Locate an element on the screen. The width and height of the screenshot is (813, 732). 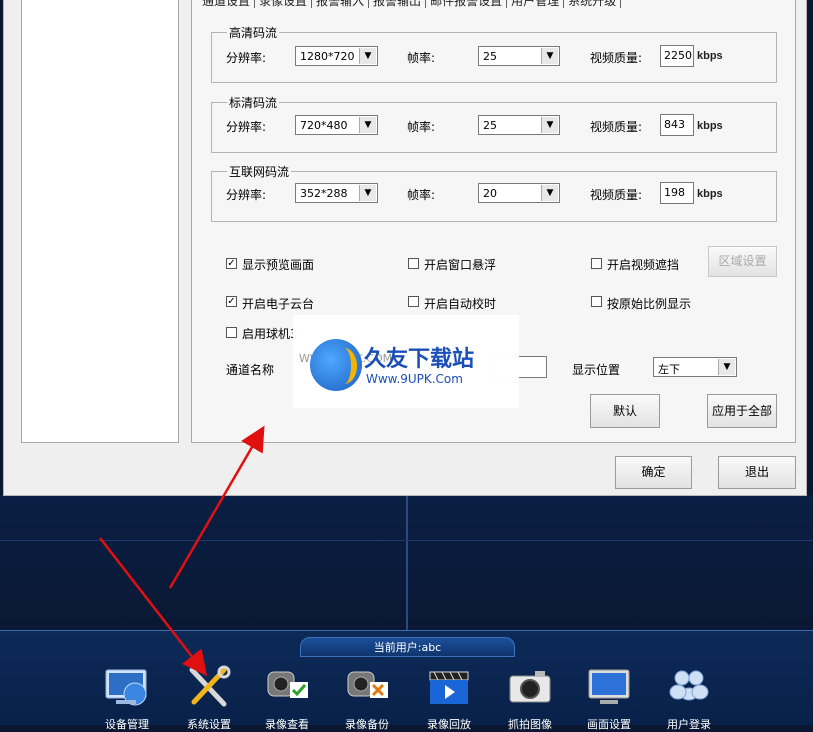
tab-record-settings: 录像设置 is located at coordinates (284, 4).